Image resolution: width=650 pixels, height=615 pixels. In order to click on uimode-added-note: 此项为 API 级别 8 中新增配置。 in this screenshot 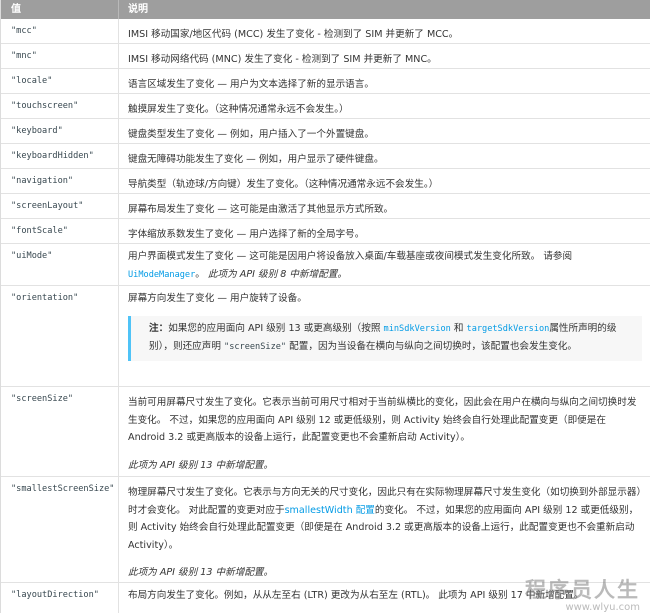, I will do `click(277, 274)`.